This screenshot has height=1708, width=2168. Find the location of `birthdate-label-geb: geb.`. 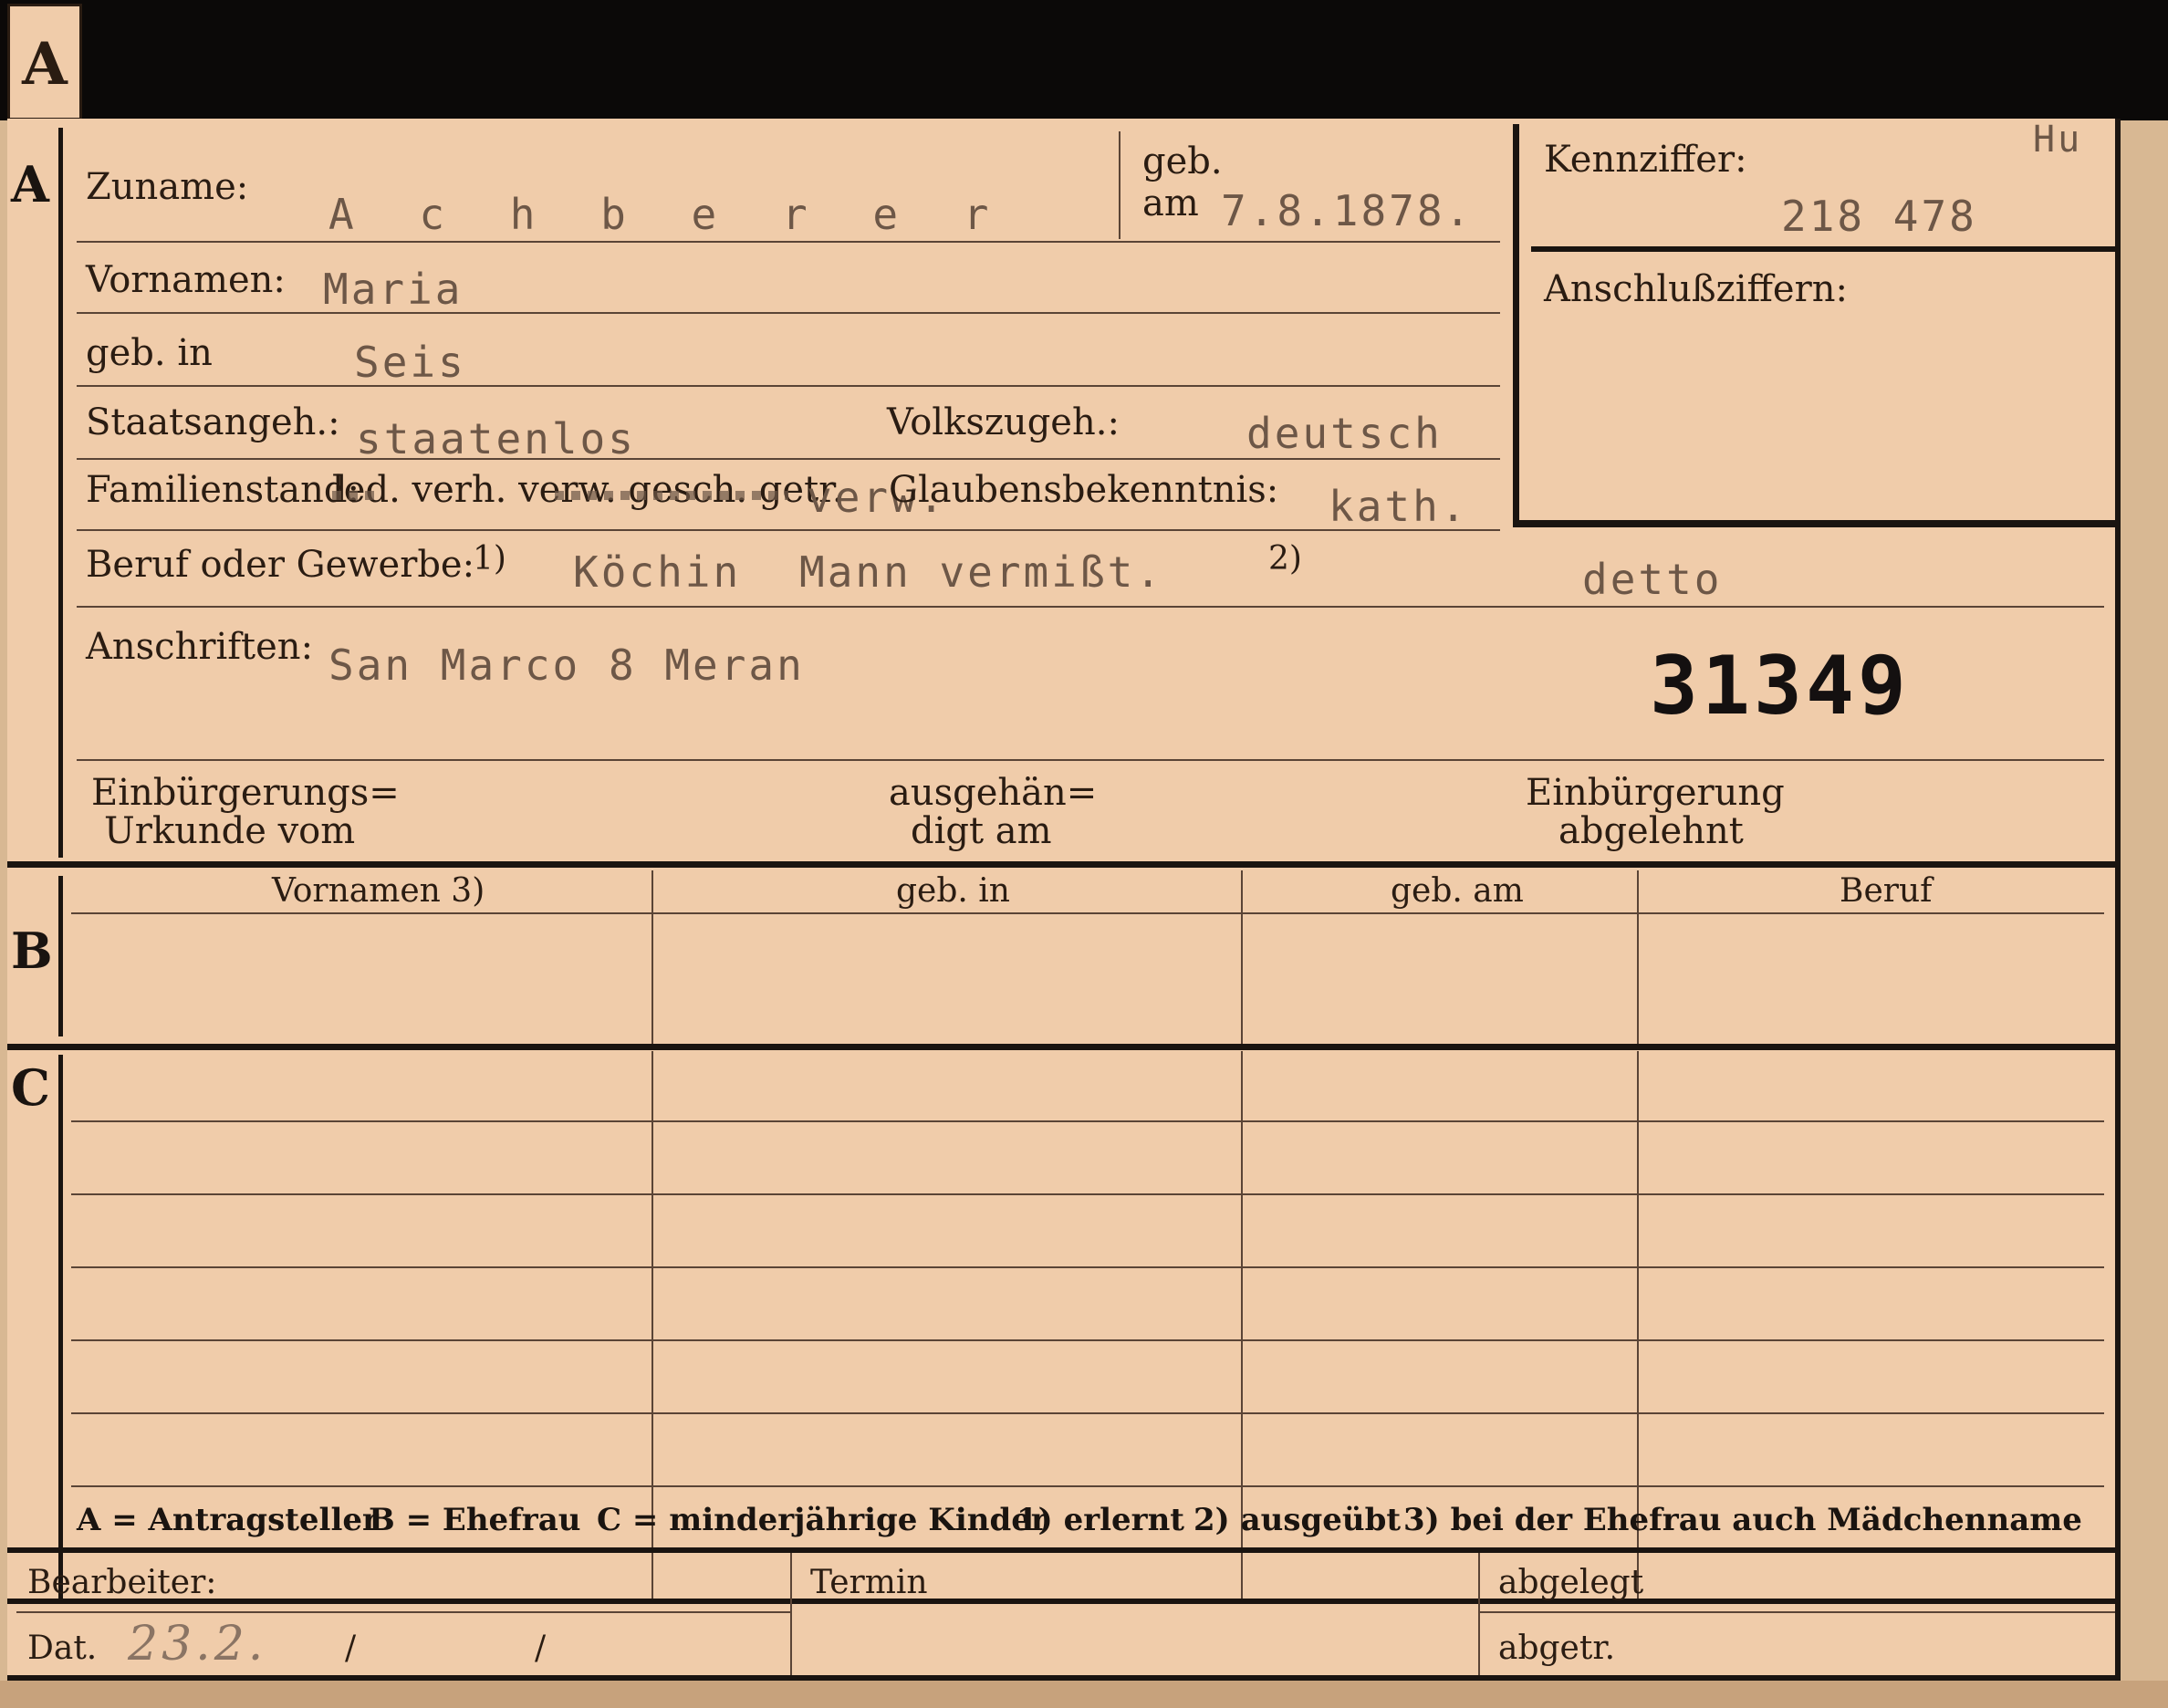

birthdate-label-geb: geb. is located at coordinates (1182, 161).